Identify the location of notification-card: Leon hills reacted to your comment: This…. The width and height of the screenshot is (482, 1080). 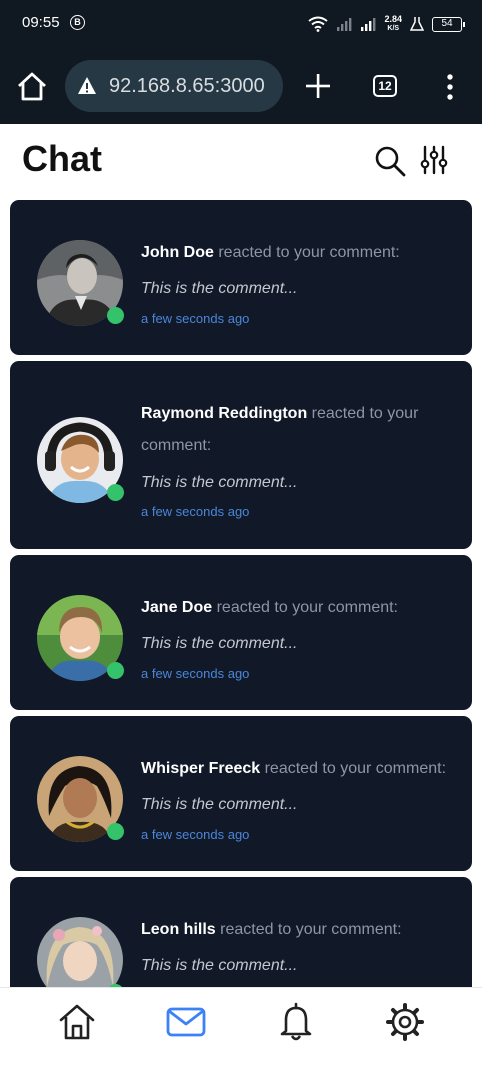
(241, 932).